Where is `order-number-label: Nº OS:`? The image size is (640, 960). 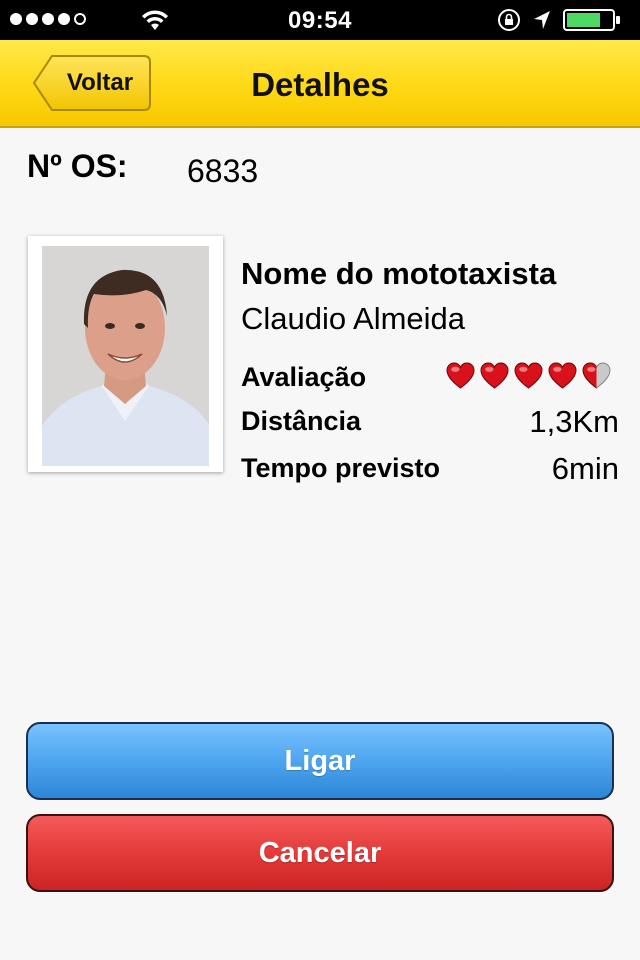
order-number-label: Nº OS: is located at coordinates (77, 166).